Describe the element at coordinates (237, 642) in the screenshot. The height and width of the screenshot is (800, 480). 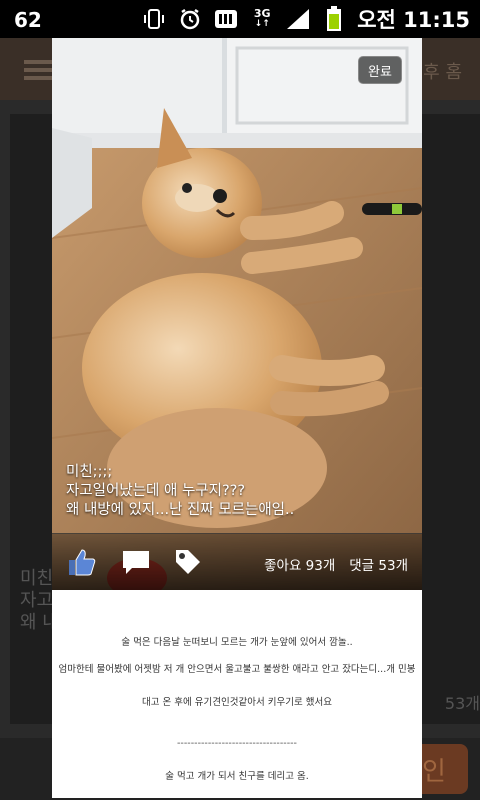
I see `body-line: 술 먹은 다음날 눈떠보니 모르는 개가 눈앞에 있어서 깜놀..` at that location.